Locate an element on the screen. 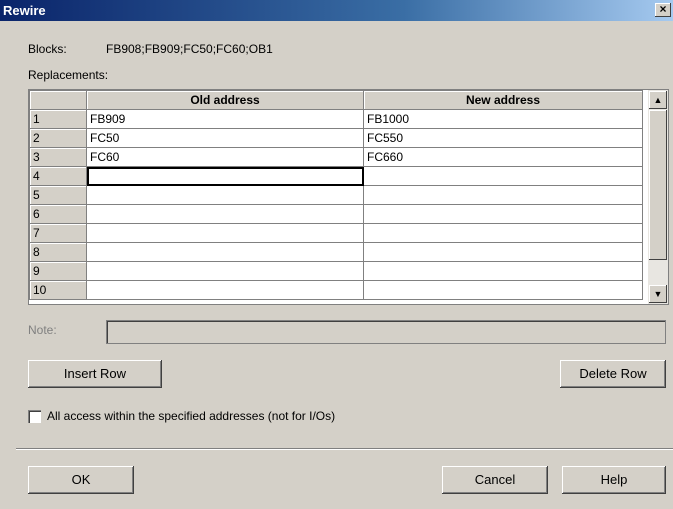  ok-button: OK is located at coordinates (81, 480).